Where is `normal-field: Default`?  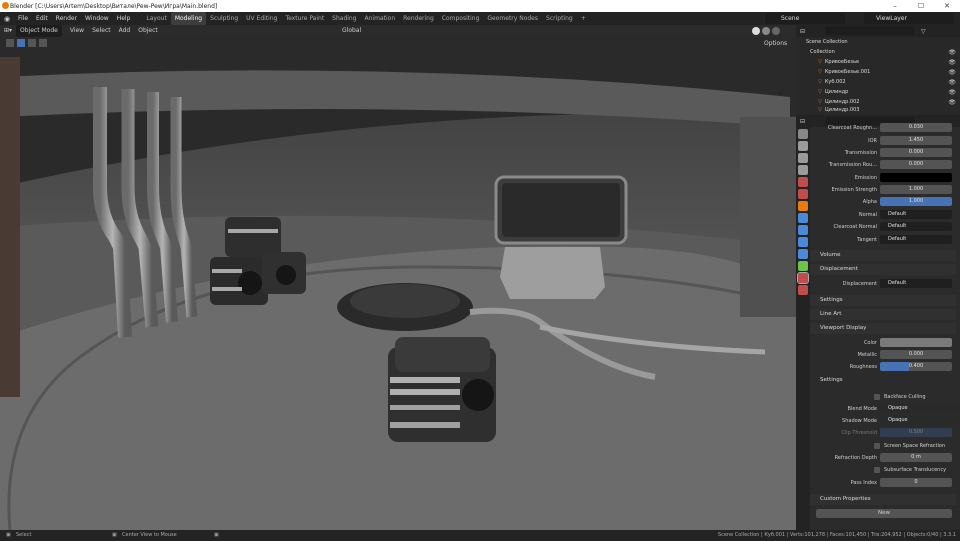 normal-field: Default is located at coordinates (916, 214).